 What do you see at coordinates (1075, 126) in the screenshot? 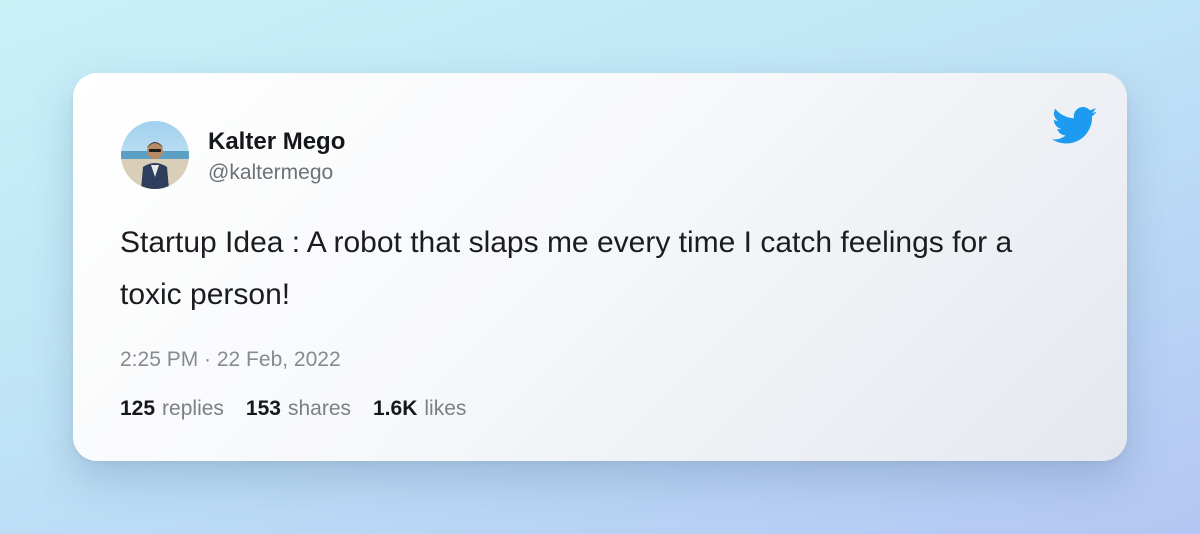
I see `twitter-bird-icon` at bounding box center [1075, 126].